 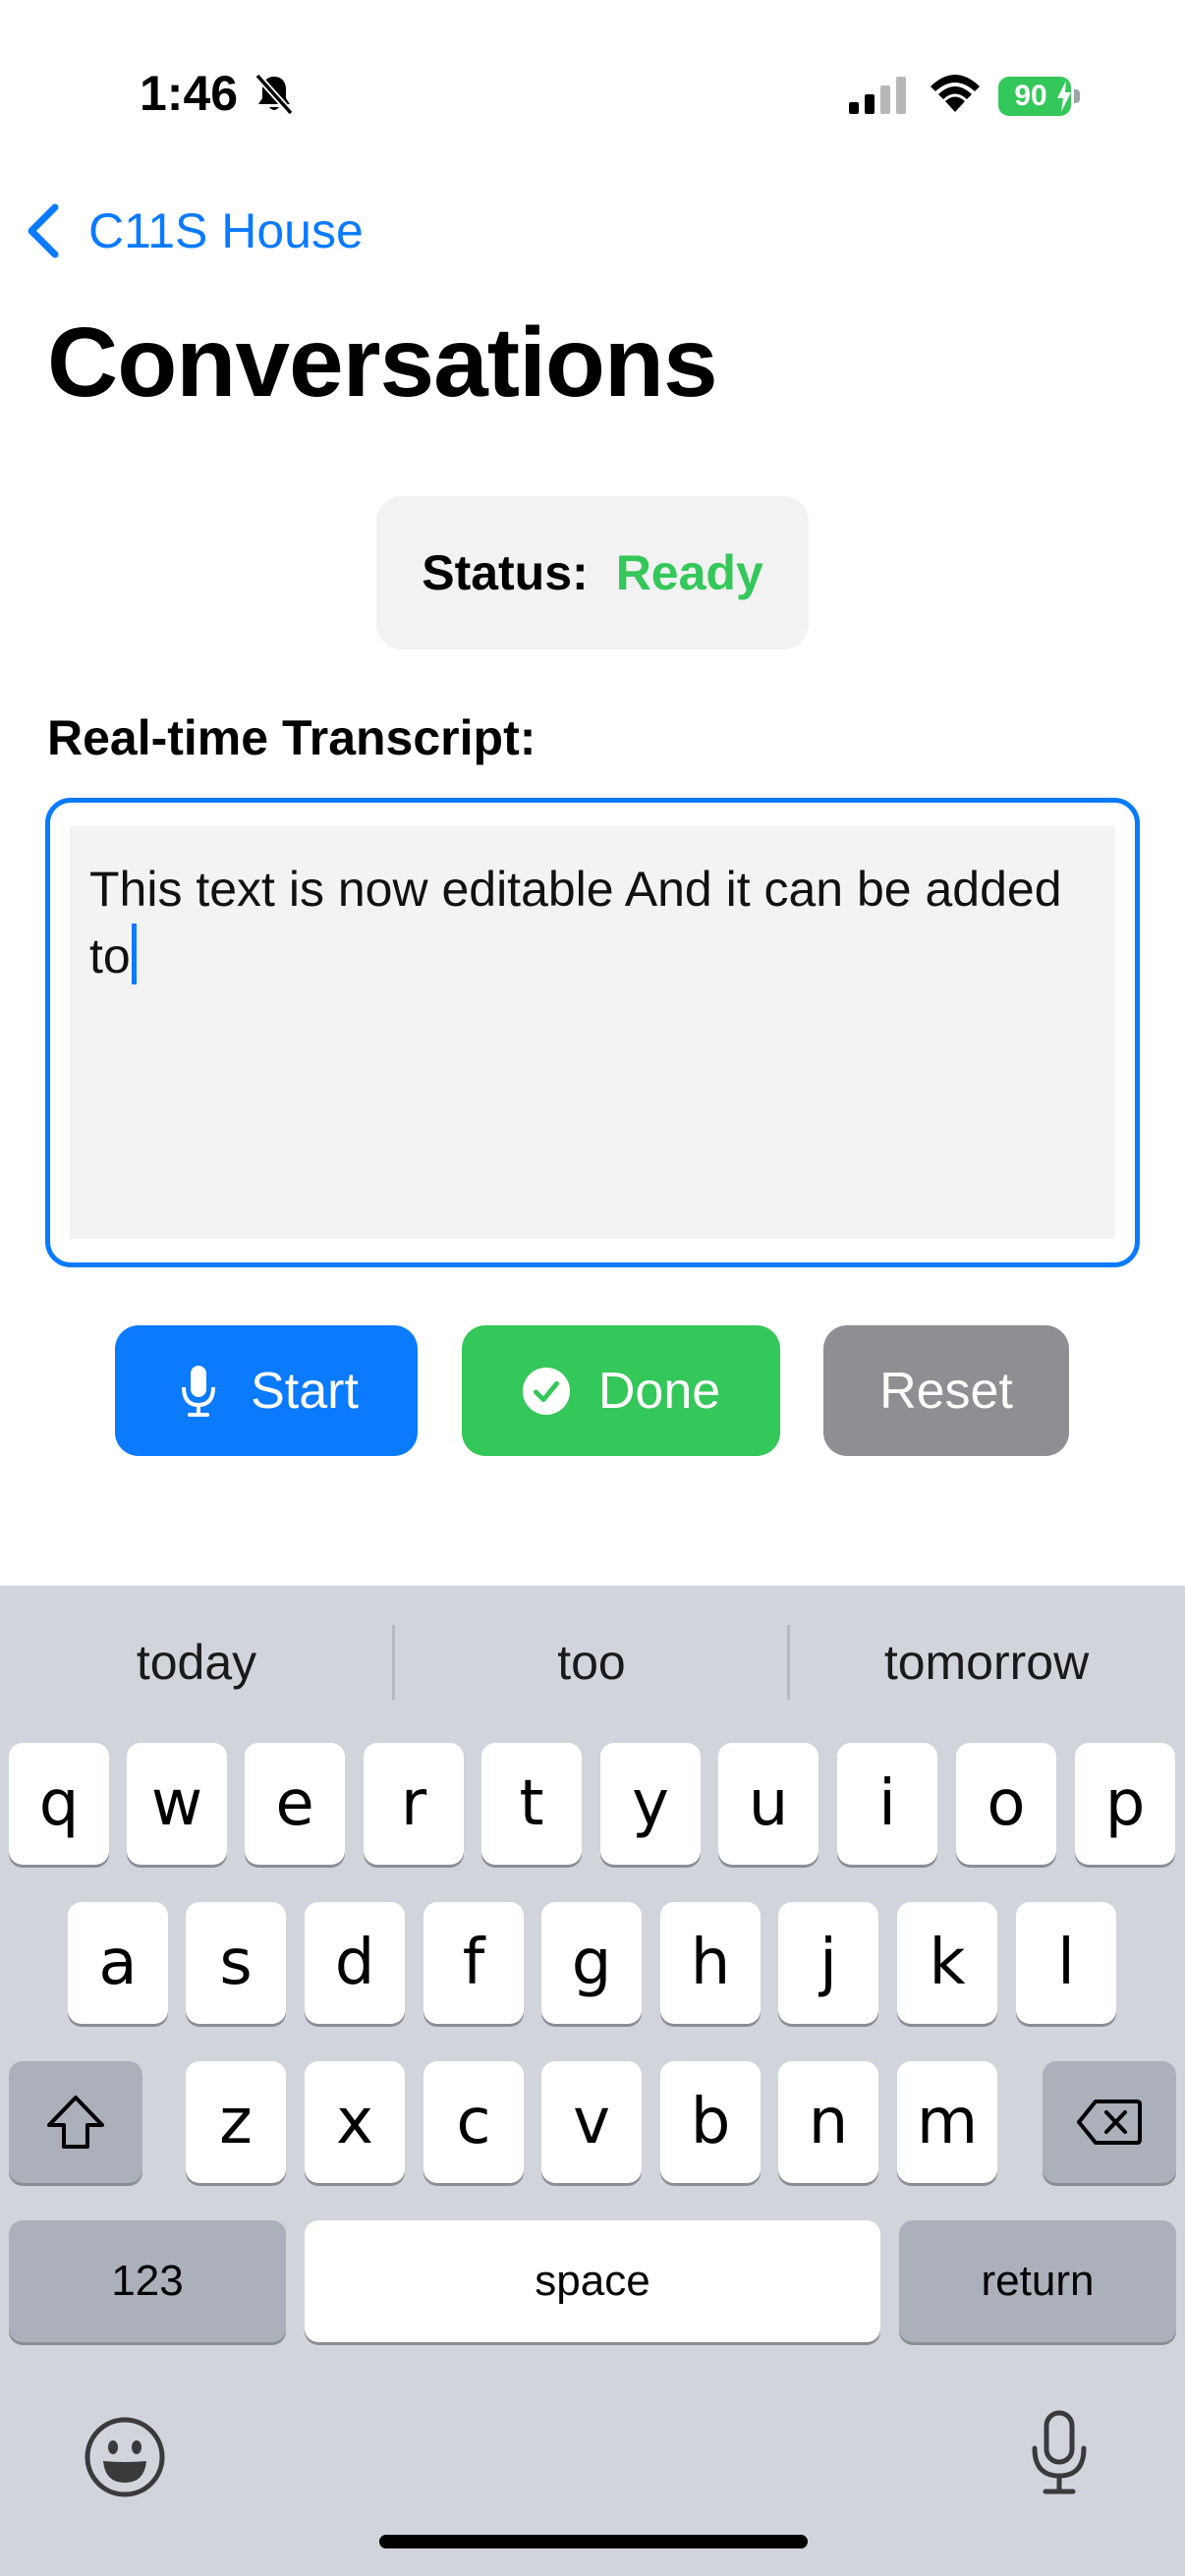 What do you see at coordinates (148, 2281) in the screenshot?
I see `numbers-key: 123` at bounding box center [148, 2281].